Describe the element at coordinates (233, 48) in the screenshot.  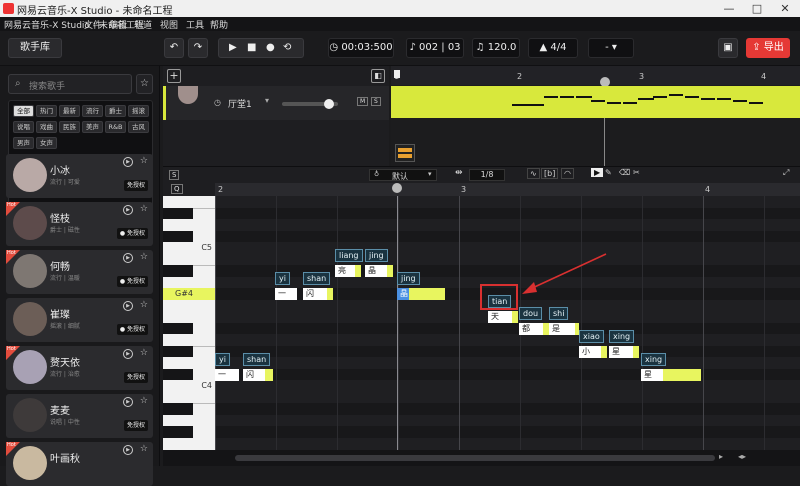
I see `play-icon: ▶` at that location.